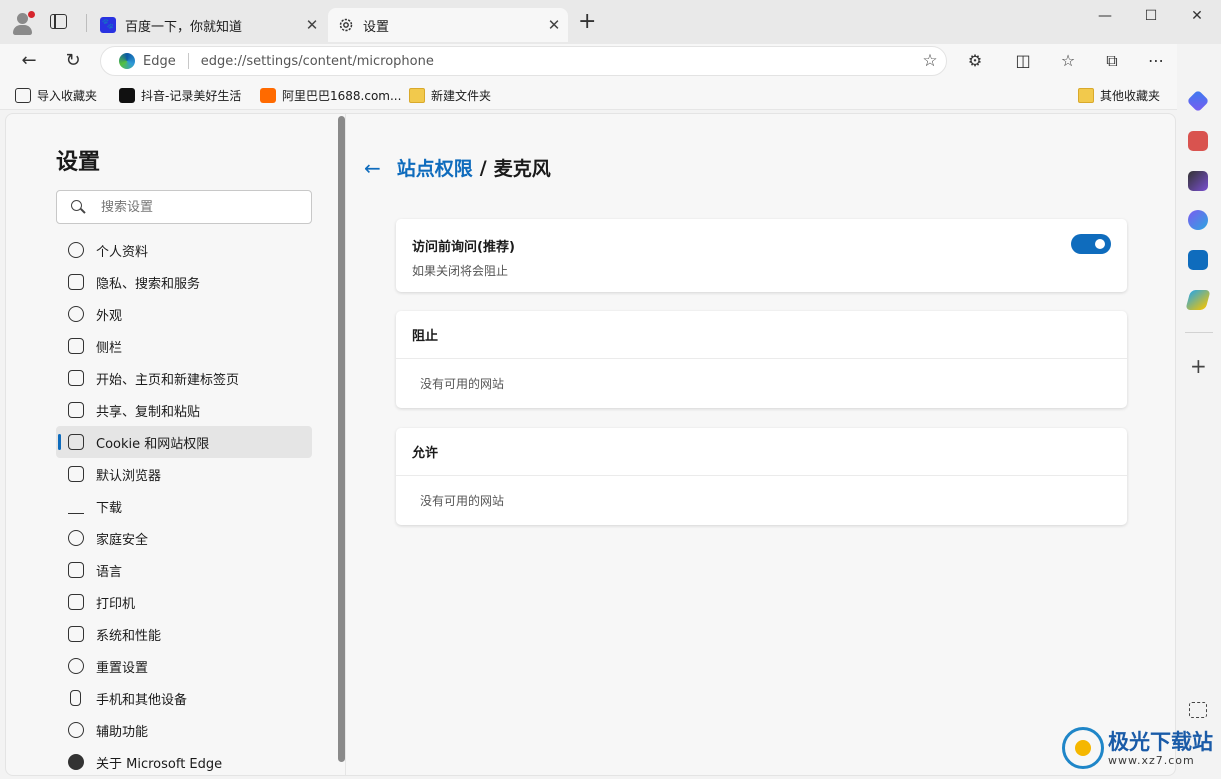 The image size is (1221, 779). What do you see at coordinates (122, 732) in the screenshot?
I see `nav-item-label: 辅助功能` at bounding box center [122, 732].